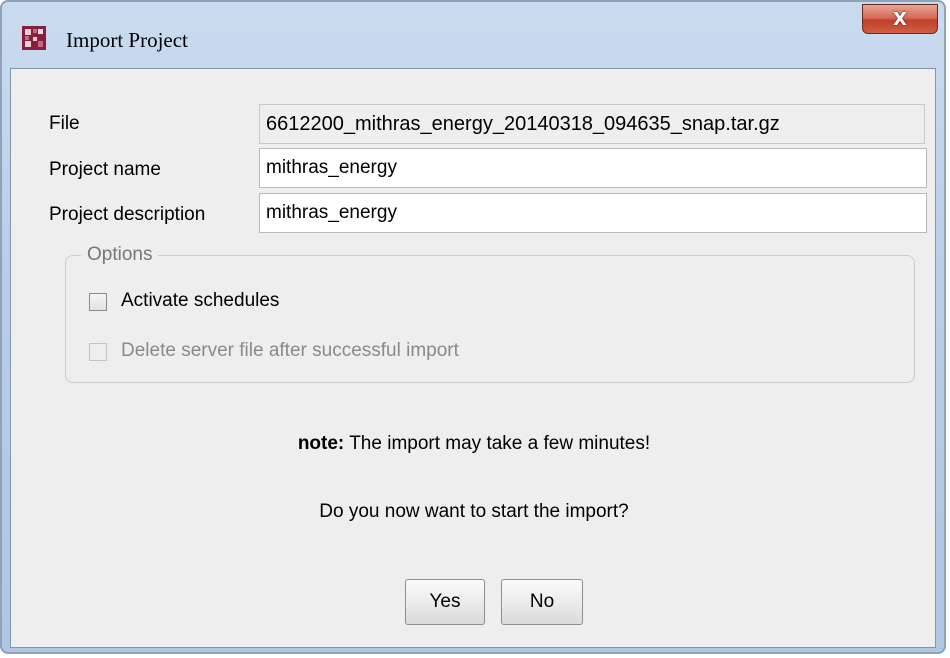  I want to click on options-legend: Options, so click(120, 255).